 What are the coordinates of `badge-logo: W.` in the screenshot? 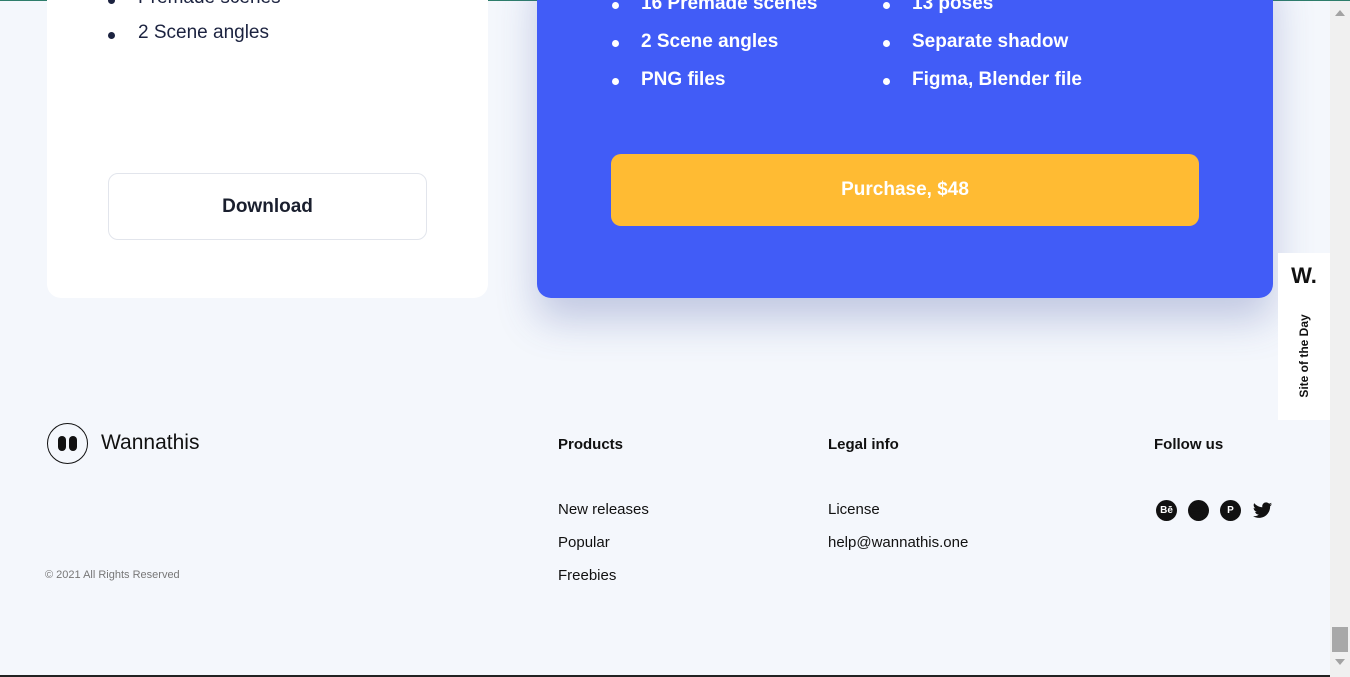 It's located at (1304, 275).